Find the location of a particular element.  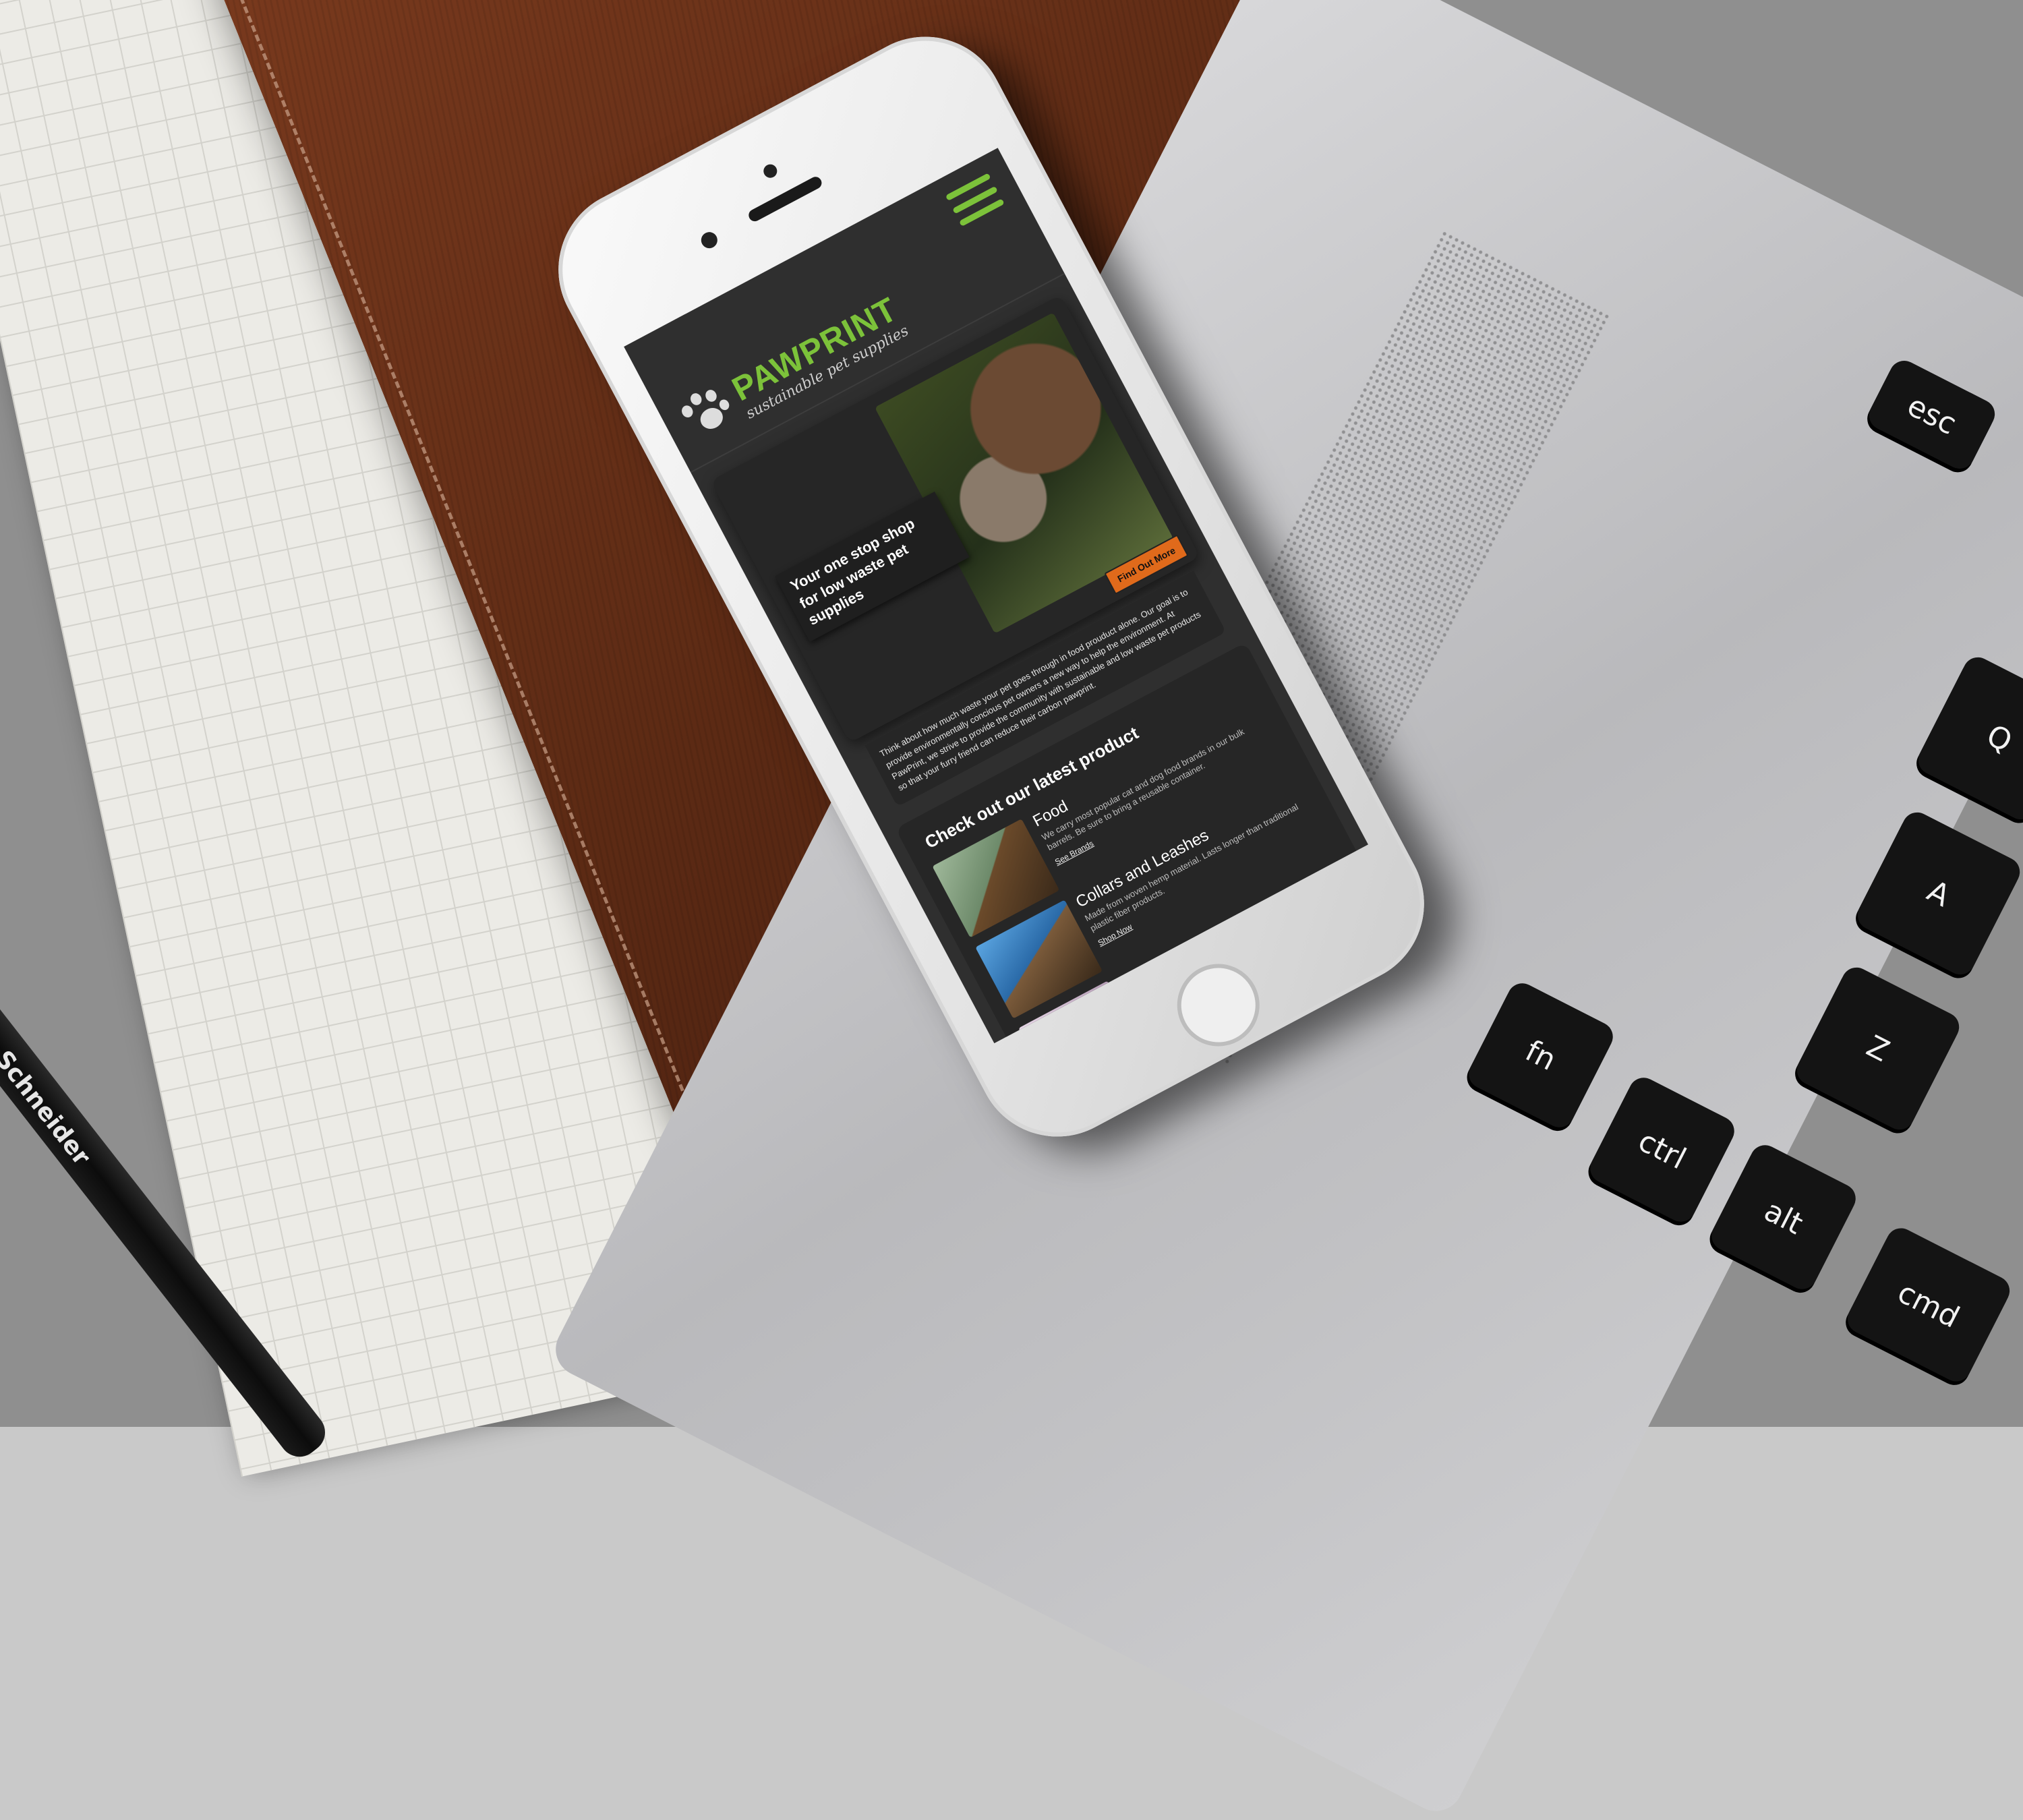

hamburger-menu-icon is located at coordinates (975, 200).